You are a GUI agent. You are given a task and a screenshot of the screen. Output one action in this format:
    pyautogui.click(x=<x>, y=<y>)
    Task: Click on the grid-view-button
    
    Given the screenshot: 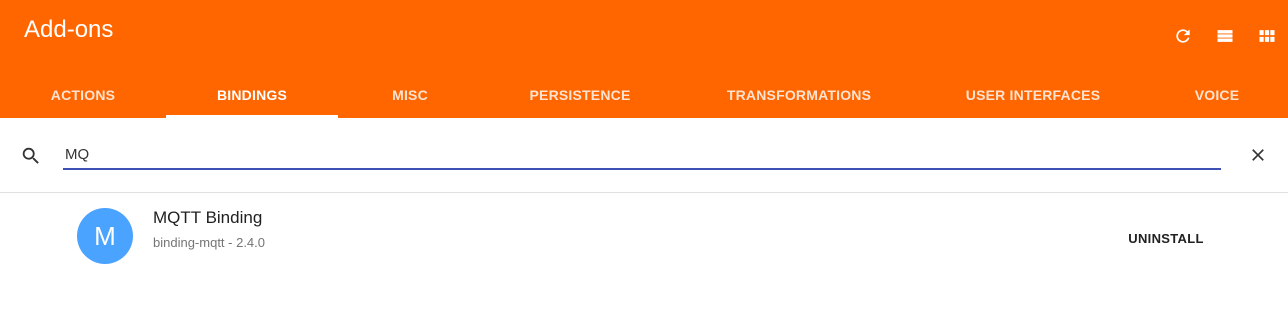 What is the action you would take?
    pyautogui.click(x=1267, y=36)
    